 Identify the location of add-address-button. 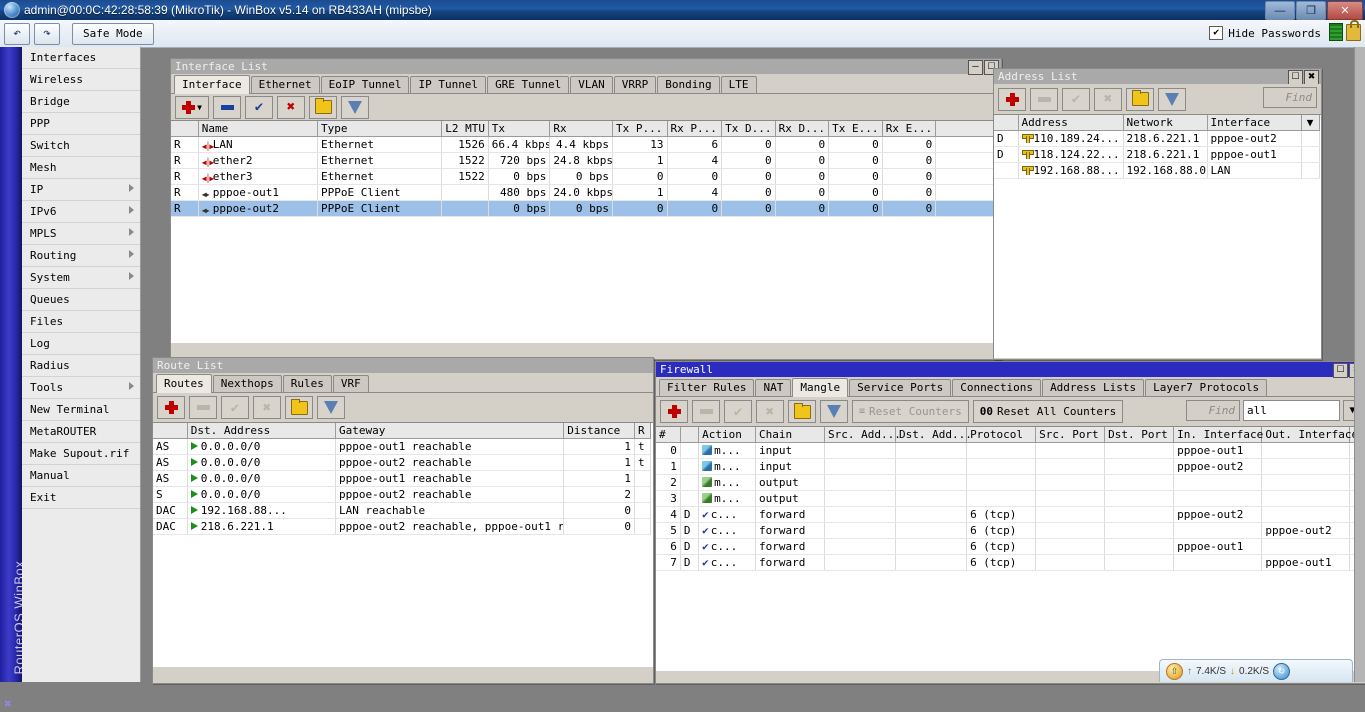
(1012, 99).